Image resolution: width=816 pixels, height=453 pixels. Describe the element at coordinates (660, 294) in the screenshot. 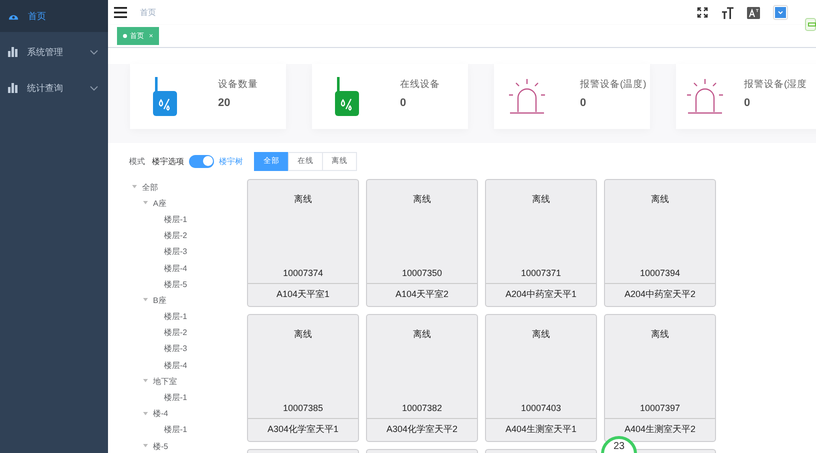

I see `device-name: A204中药室天平2` at that location.